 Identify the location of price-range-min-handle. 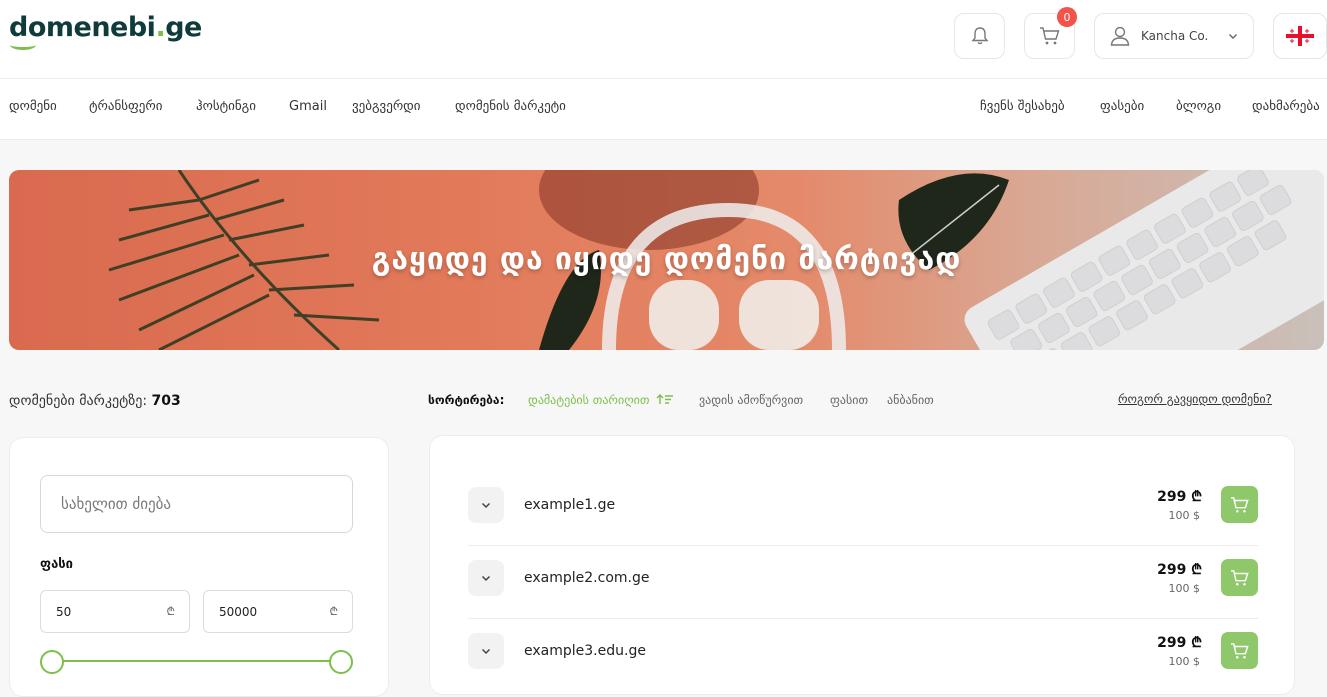
(52, 662).